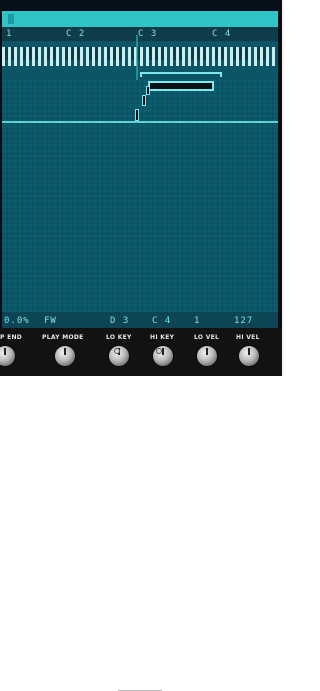 This screenshot has width=320, height=691. What do you see at coordinates (63, 337) in the screenshot?
I see `knob-label-play-mode: PLAY MODE` at bounding box center [63, 337].